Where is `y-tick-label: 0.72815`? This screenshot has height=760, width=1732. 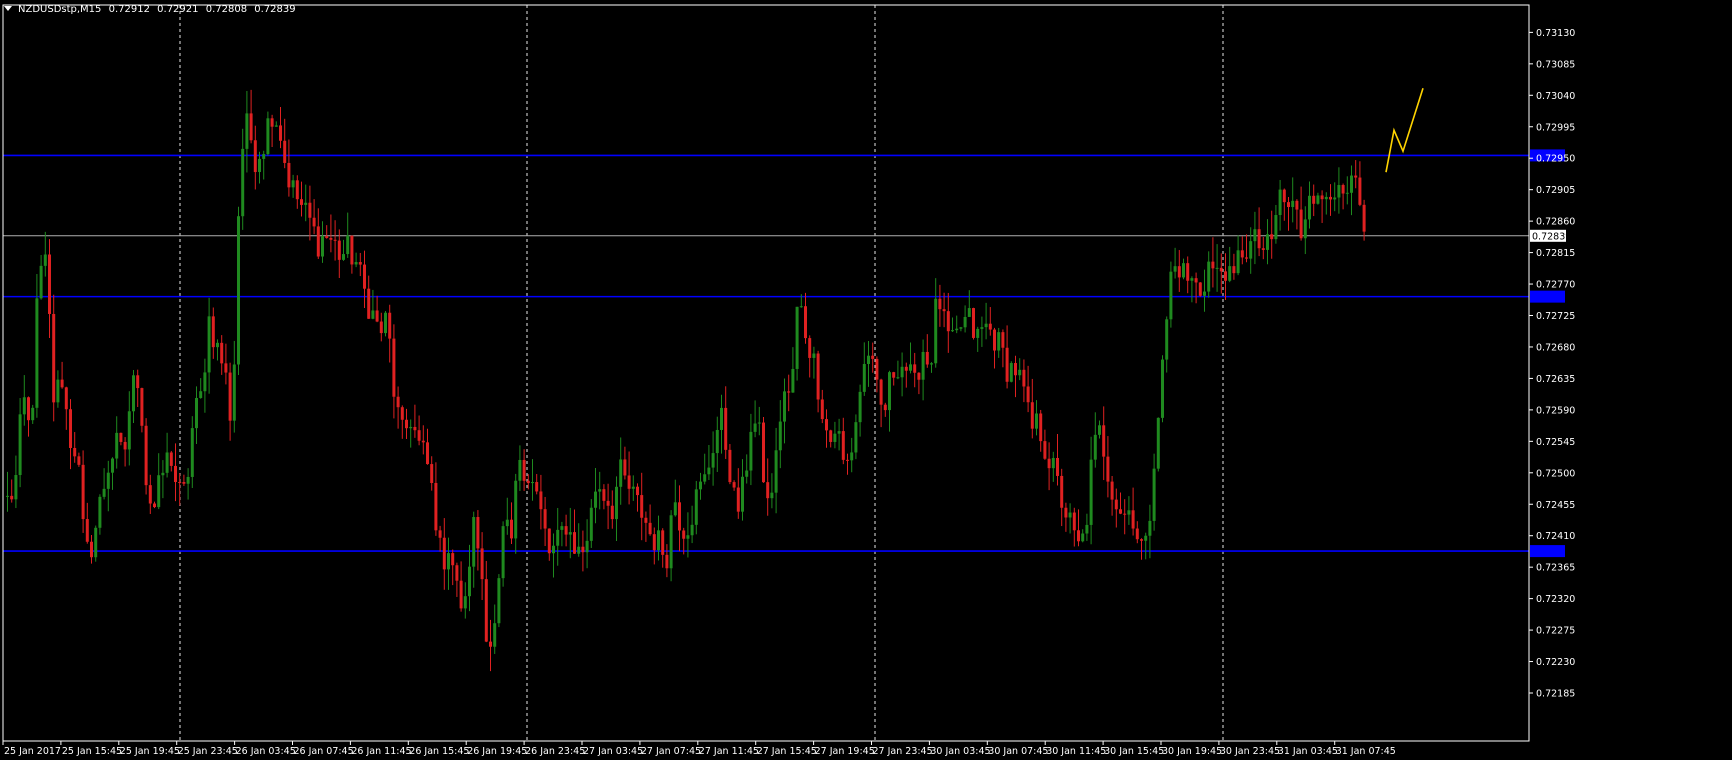
y-tick-label: 0.72815 is located at coordinates (1555, 253).